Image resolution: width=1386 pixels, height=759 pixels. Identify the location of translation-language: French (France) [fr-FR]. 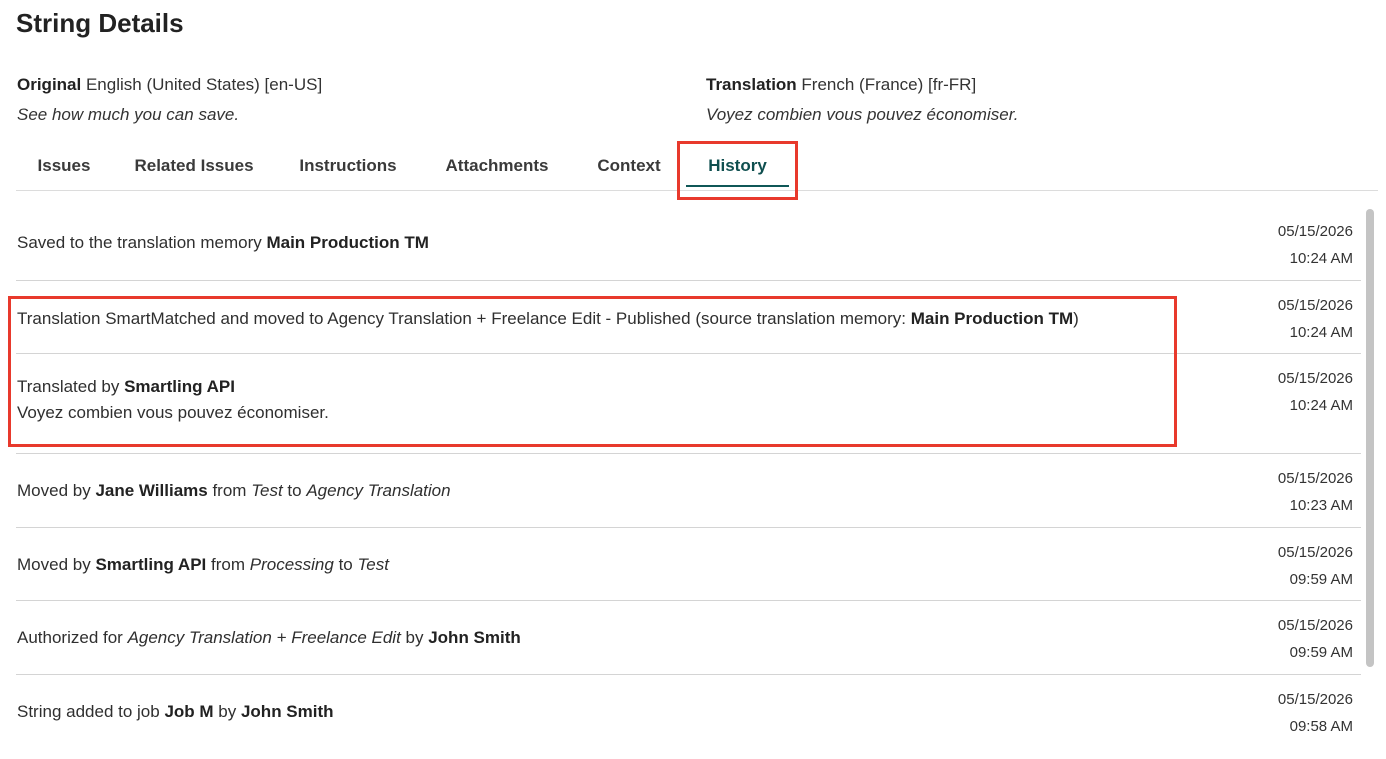
(889, 84).